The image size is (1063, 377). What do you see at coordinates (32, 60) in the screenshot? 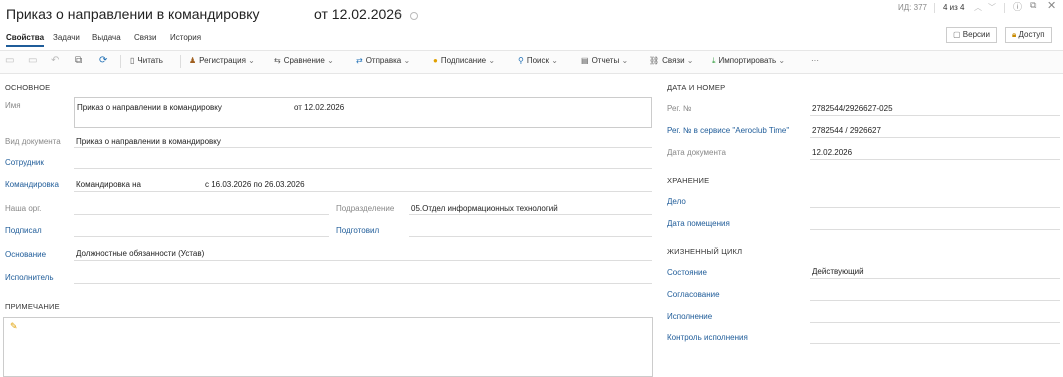
I see `save-as-icon: ▭` at bounding box center [32, 60].